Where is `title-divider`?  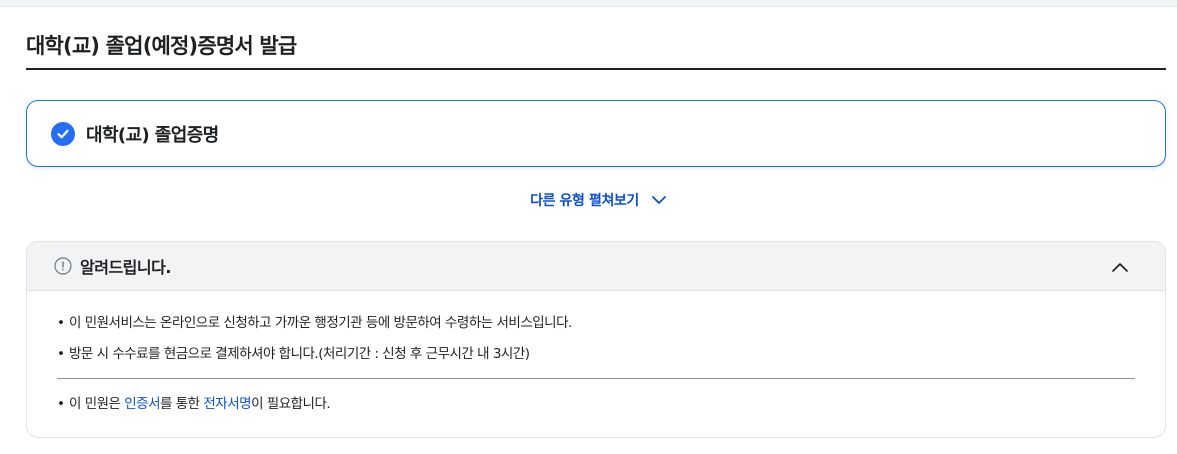
title-divider is located at coordinates (596, 69).